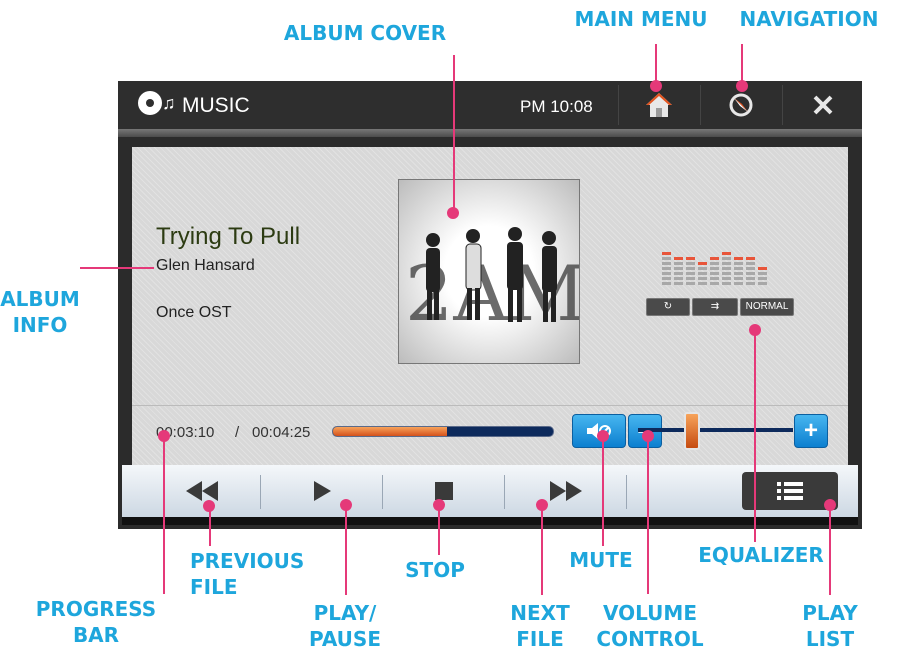 Image resolution: width=921 pixels, height=659 pixels. I want to click on repeat-button: ↻, so click(668, 307).